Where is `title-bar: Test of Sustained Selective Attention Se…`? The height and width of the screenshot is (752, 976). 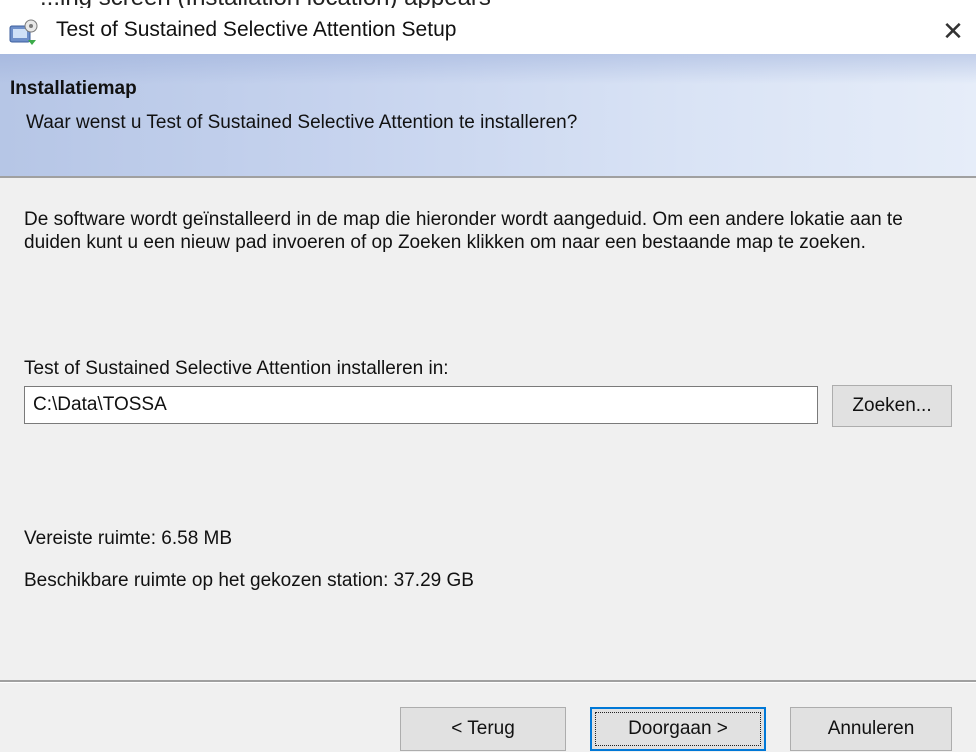 title-bar: Test of Sustained Selective Attention Se… is located at coordinates (488, 31).